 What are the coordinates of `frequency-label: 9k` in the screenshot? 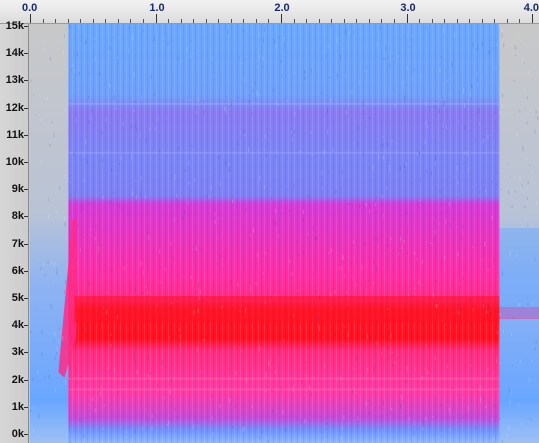 It's located at (17, 189).